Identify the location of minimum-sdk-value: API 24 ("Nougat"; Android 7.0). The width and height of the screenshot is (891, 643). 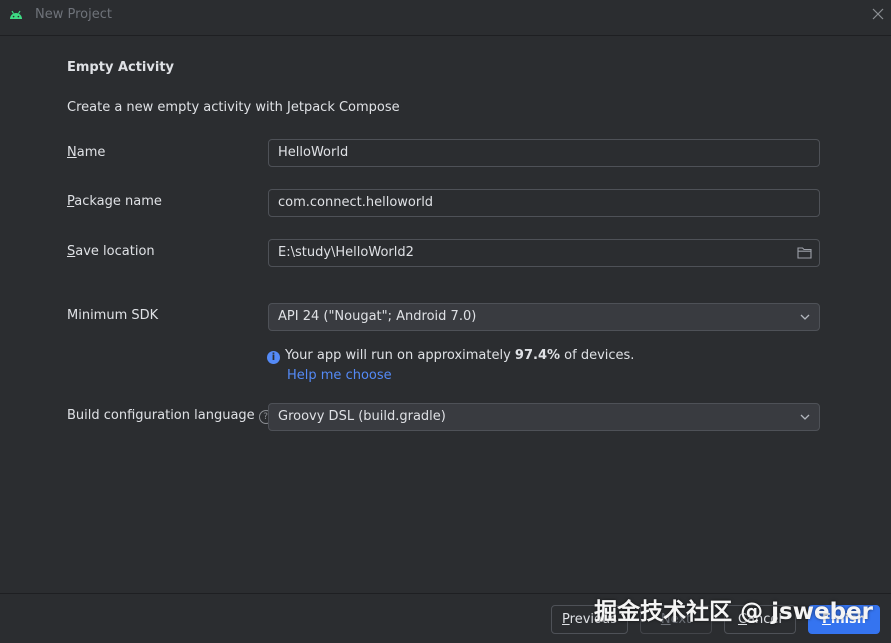
(377, 316).